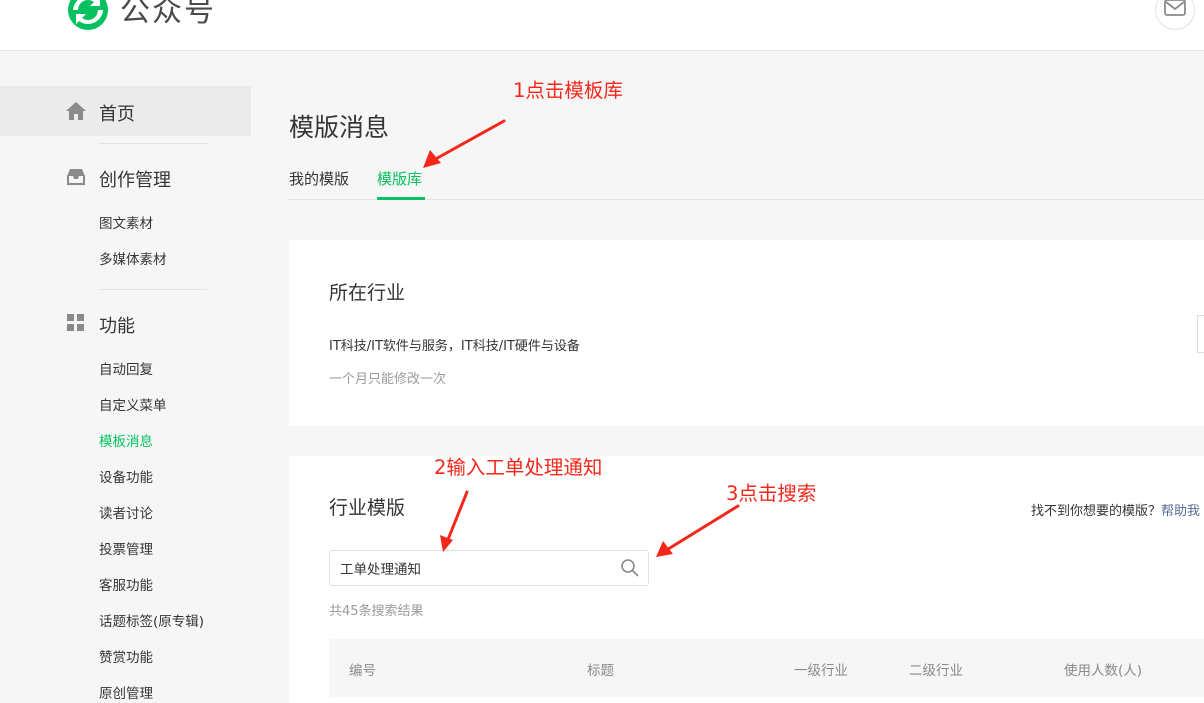 The image size is (1204, 703). I want to click on arrow-step3, so click(698, 530).